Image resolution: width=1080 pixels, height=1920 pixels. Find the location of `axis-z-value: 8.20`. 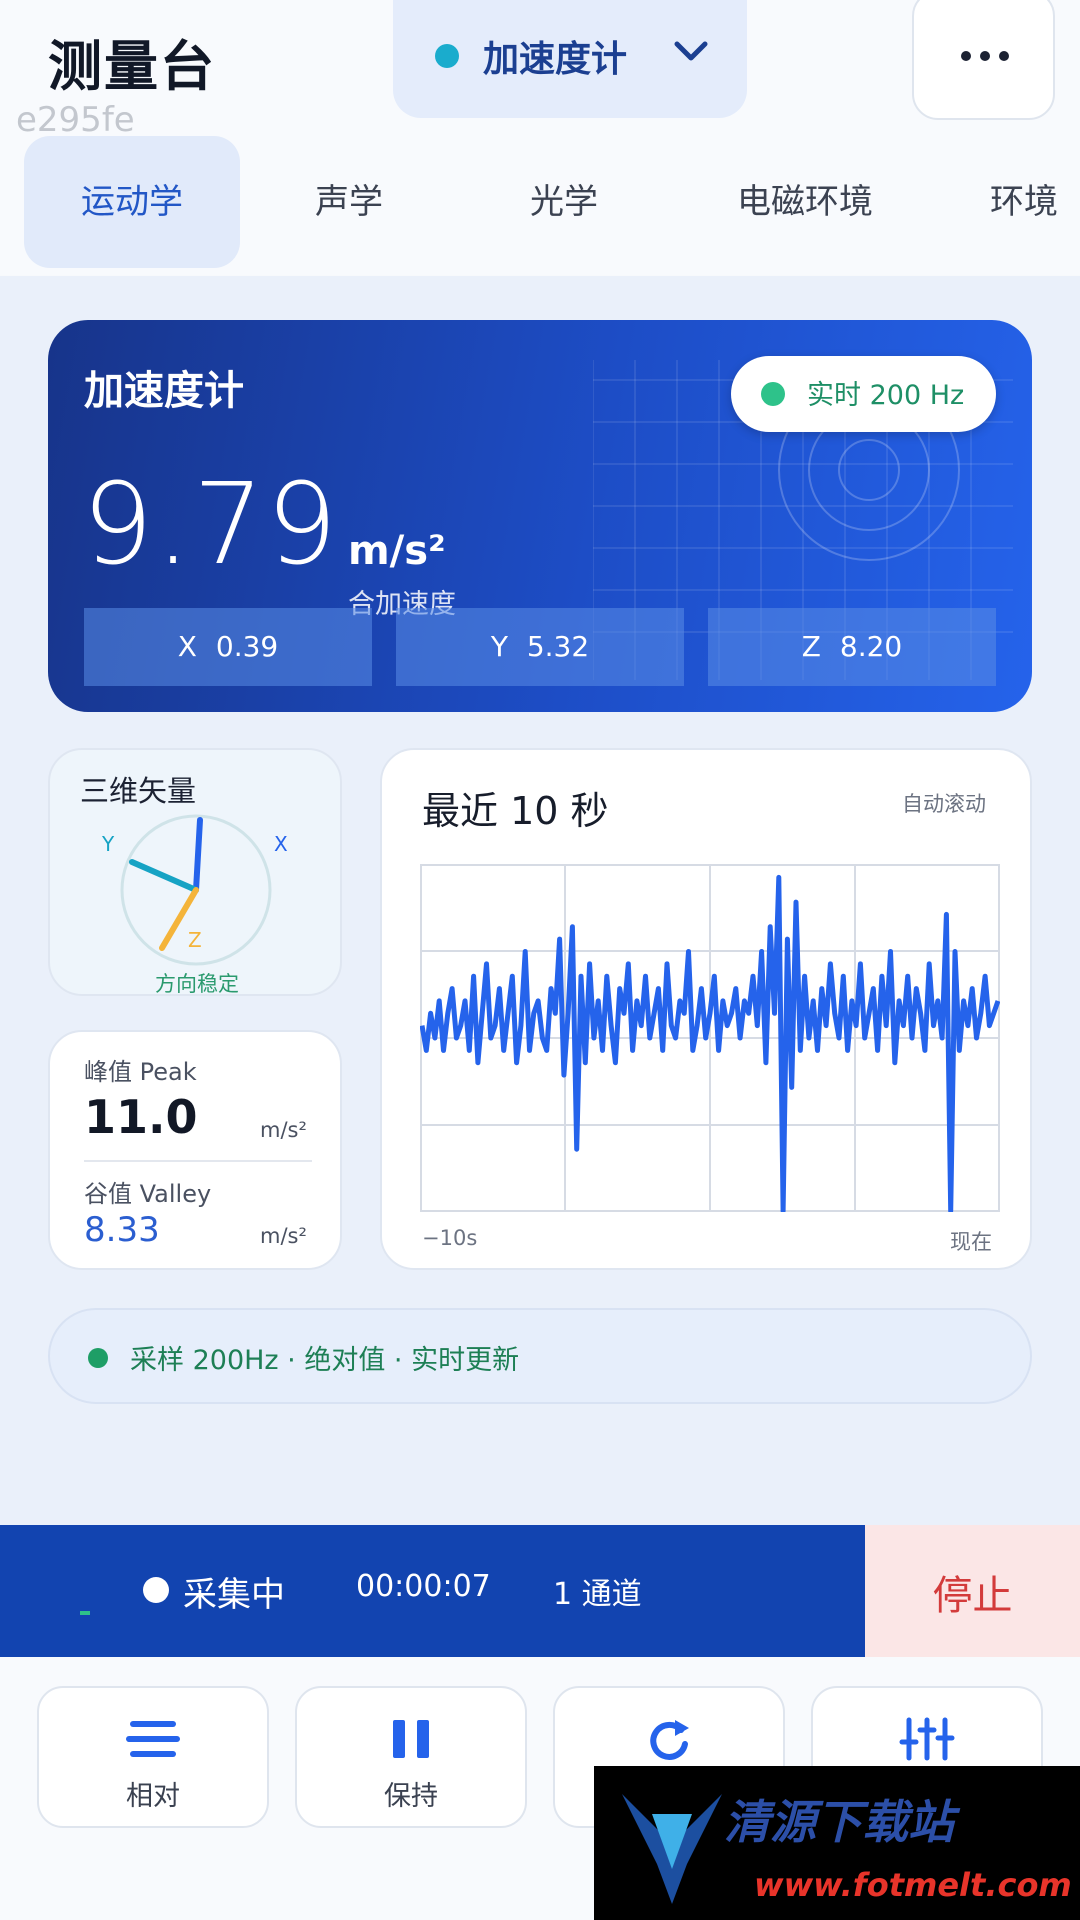

axis-z-value: 8.20 is located at coordinates (871, 646).